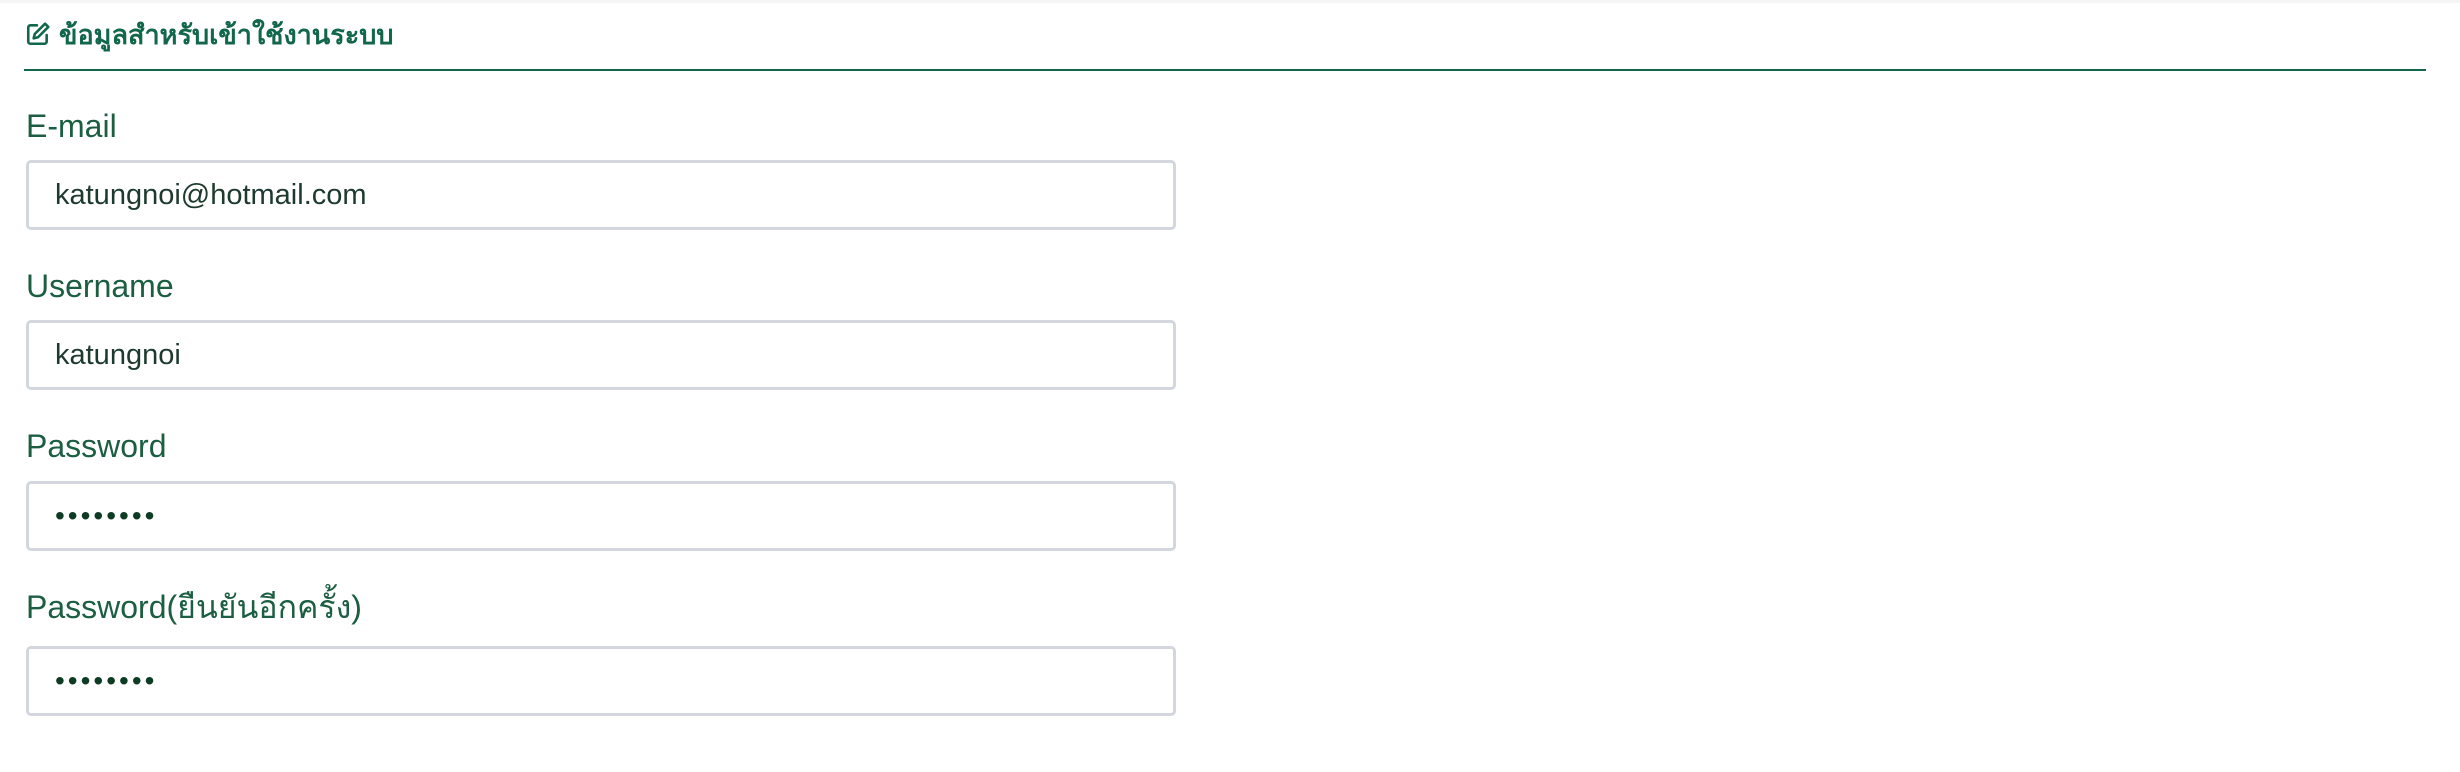 The height and width of the screenshot is (772, 2460). Describe the element at coordinates (601, 355) in the screenshot. I see `username-field: katungnoi` at that location.